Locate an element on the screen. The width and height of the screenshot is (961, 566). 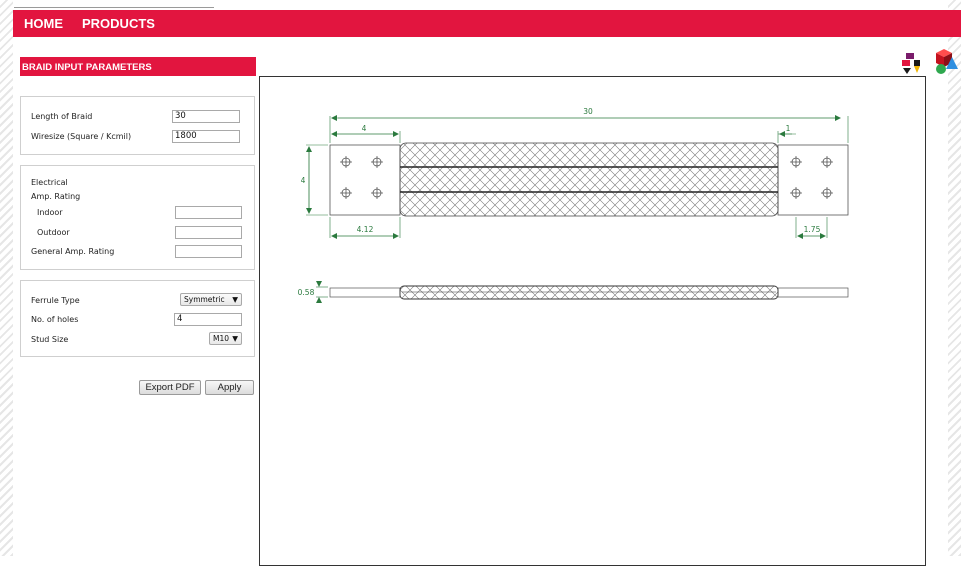
left-ferrule-length-dimension: 4 is located at coordinates (364, 128).